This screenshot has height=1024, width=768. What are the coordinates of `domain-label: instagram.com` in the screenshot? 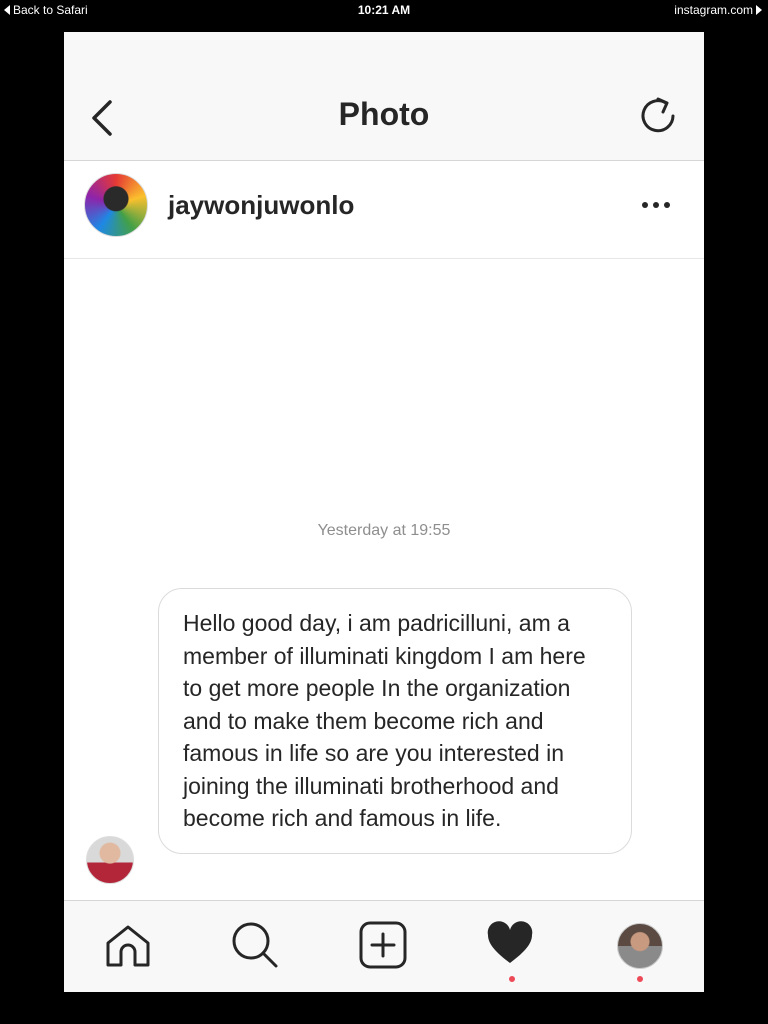 It's located at (713, 10).